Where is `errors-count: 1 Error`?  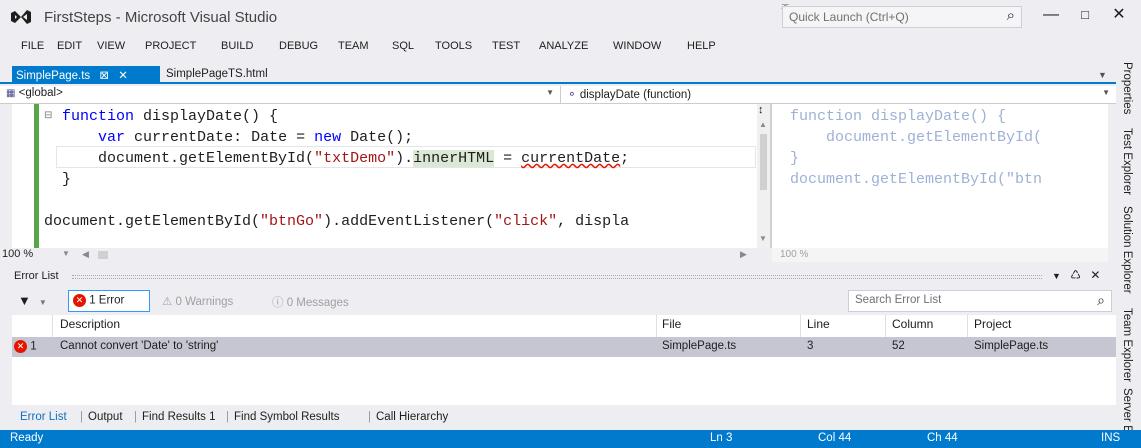
errors-count: 1 Error is located at coordinates (107, 300).